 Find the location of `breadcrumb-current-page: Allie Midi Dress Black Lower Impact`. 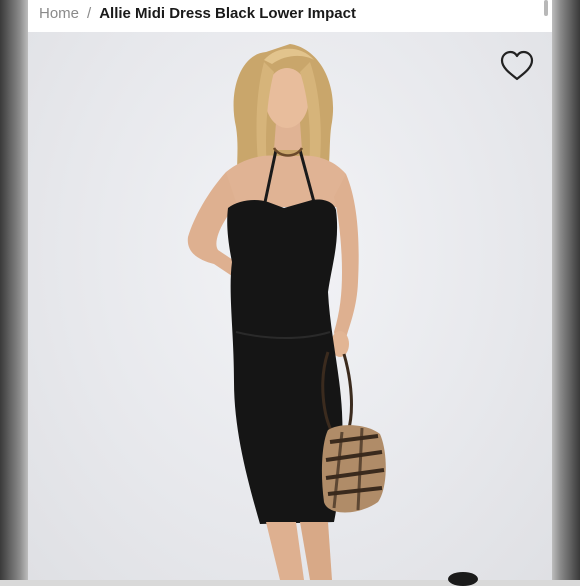

breadcrumb-current-page: Allie Midi Dress Black Lower Impact is located at coordinates (227, 13).